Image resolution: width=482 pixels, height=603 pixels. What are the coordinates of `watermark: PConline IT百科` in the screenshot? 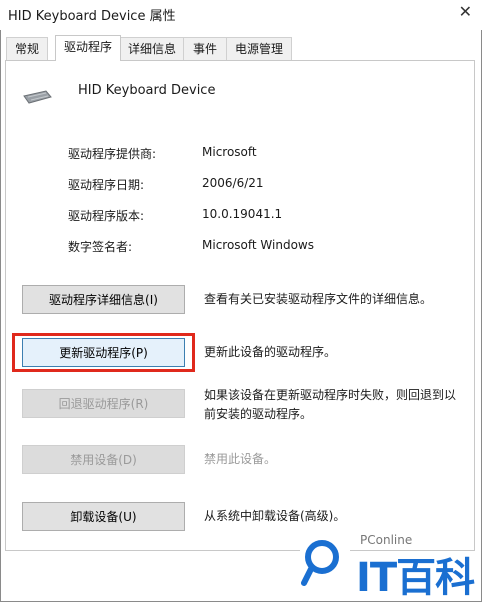 It's located at (391, 567).